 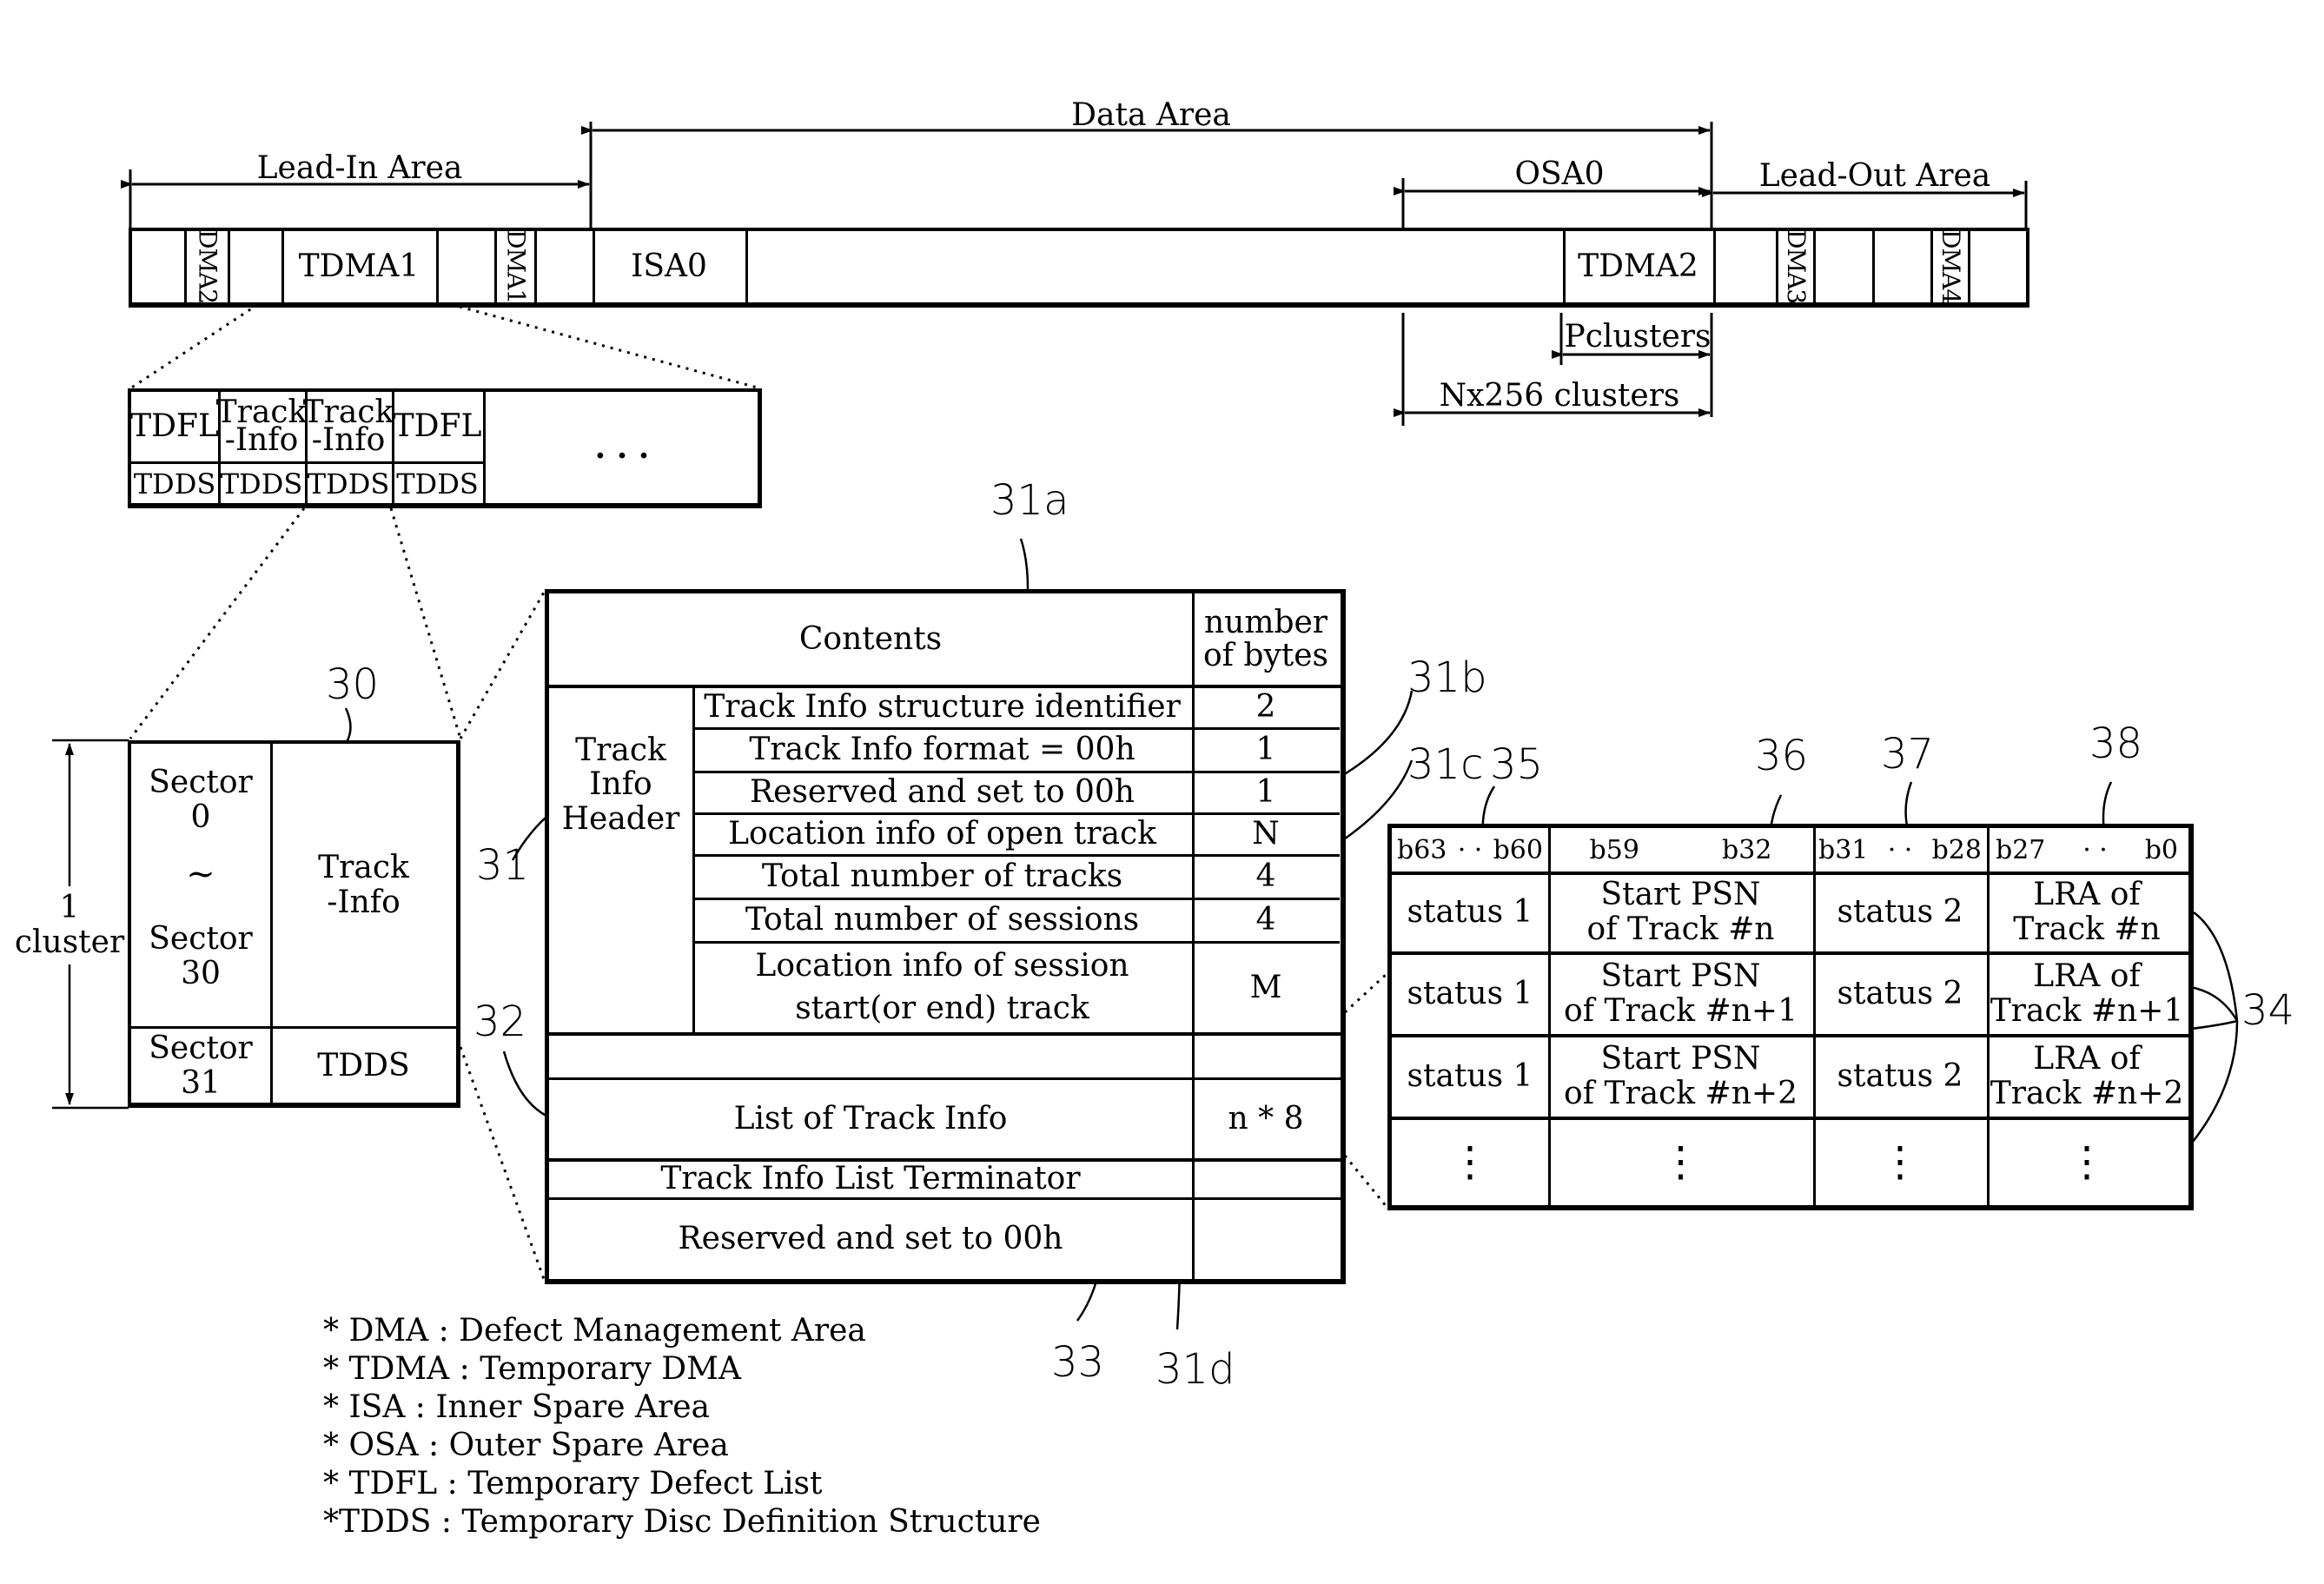 What do you see at coordinates (1422, 849) in the screenshot?
I see `bit-label: b63` at bounding box center [1422, 849].